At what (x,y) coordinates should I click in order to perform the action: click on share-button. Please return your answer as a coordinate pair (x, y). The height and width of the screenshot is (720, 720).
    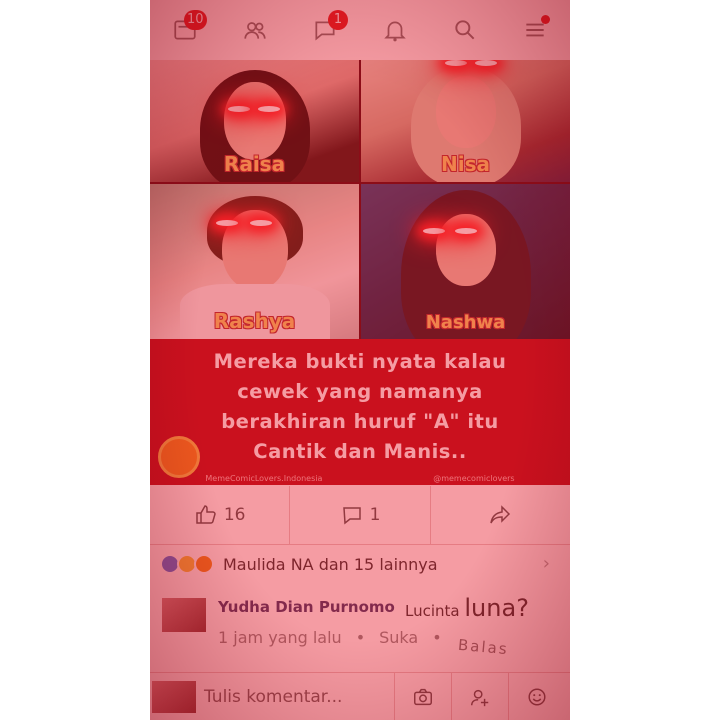
    Looking at the image, I should click on (500, 515).